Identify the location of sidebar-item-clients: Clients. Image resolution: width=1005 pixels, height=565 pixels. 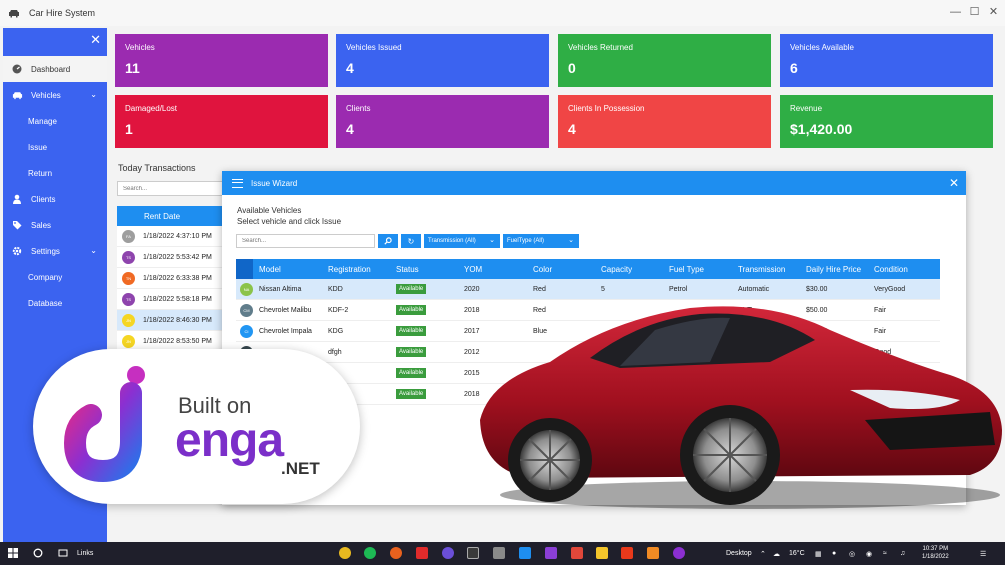
(55, 199).